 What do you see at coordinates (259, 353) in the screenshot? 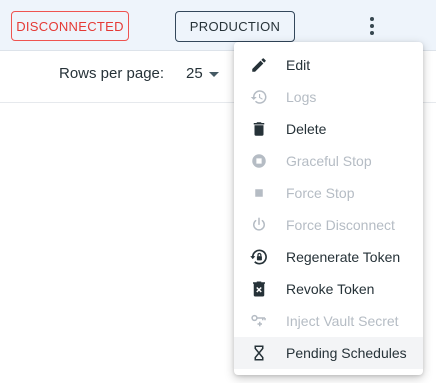
I see `hourglass-icon` at bounding box center [259, 353].